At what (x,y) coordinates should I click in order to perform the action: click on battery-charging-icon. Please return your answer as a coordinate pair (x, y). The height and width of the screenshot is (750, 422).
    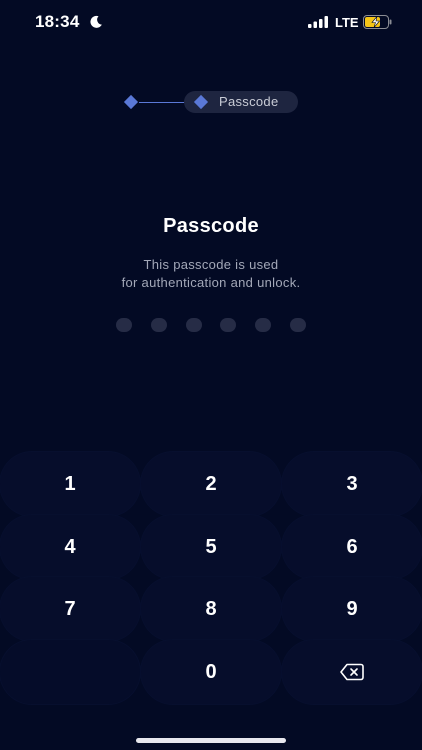
    Looking at the image, I should click on (377, 22).